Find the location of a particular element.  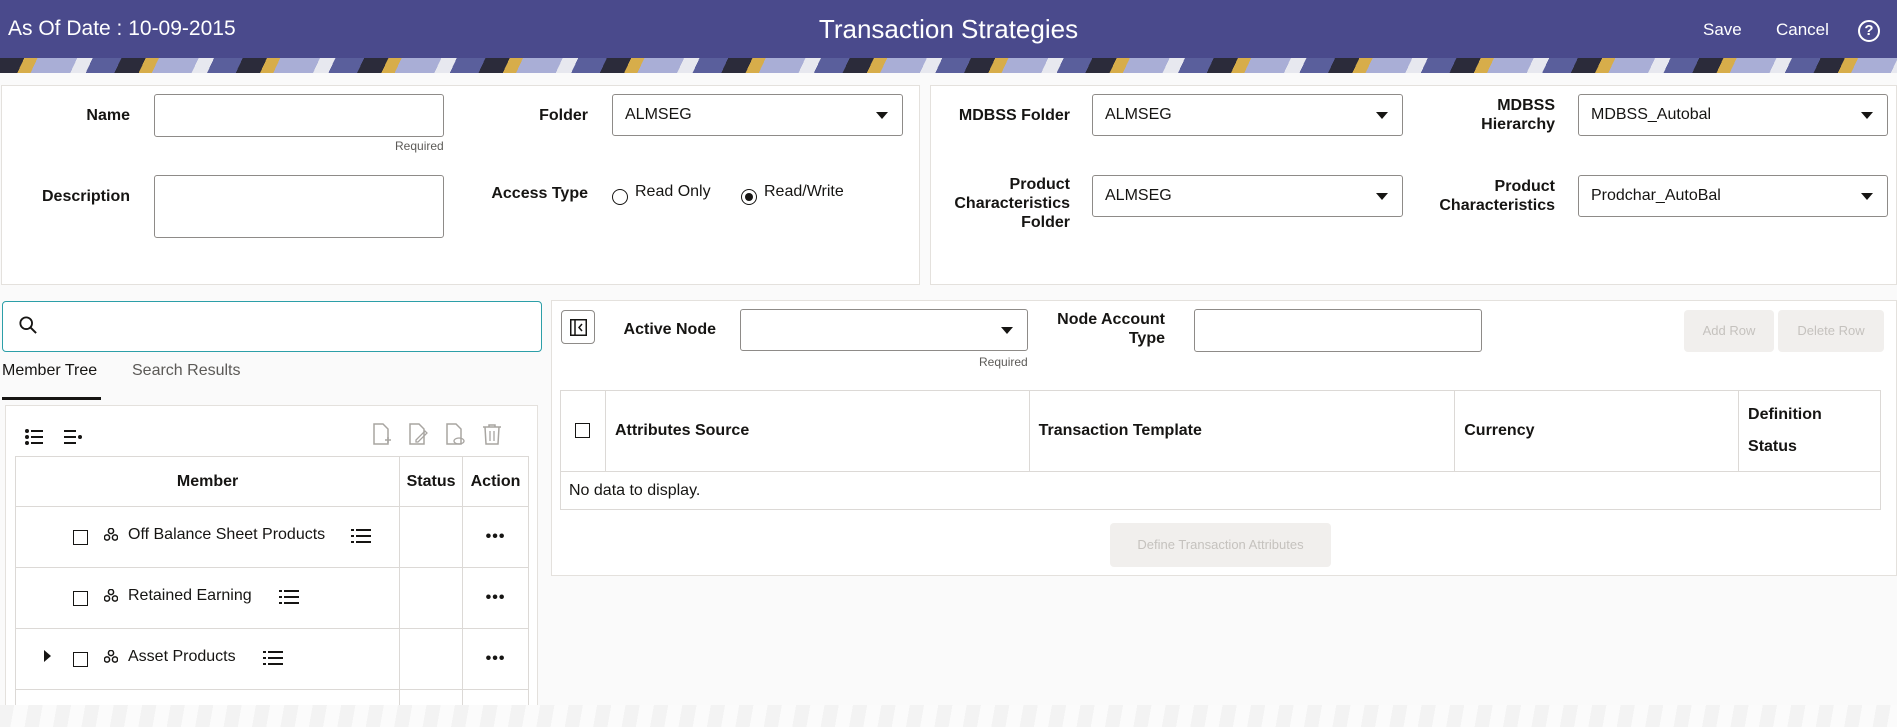

active-node-required-hint: Required is located at coordinates (1003, 362).